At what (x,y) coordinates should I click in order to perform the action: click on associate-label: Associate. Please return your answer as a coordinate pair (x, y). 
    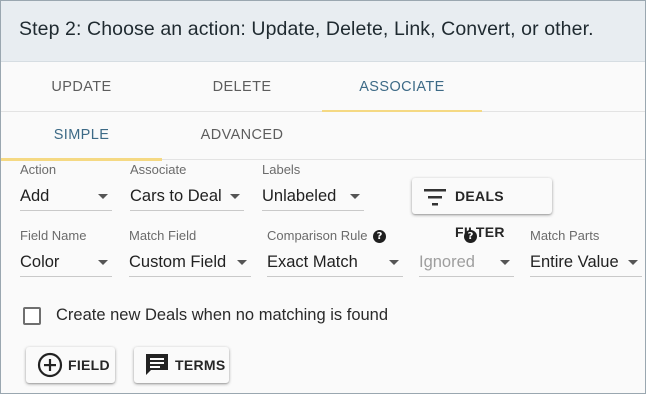
    Looking at the image, I should click on (158, 169).